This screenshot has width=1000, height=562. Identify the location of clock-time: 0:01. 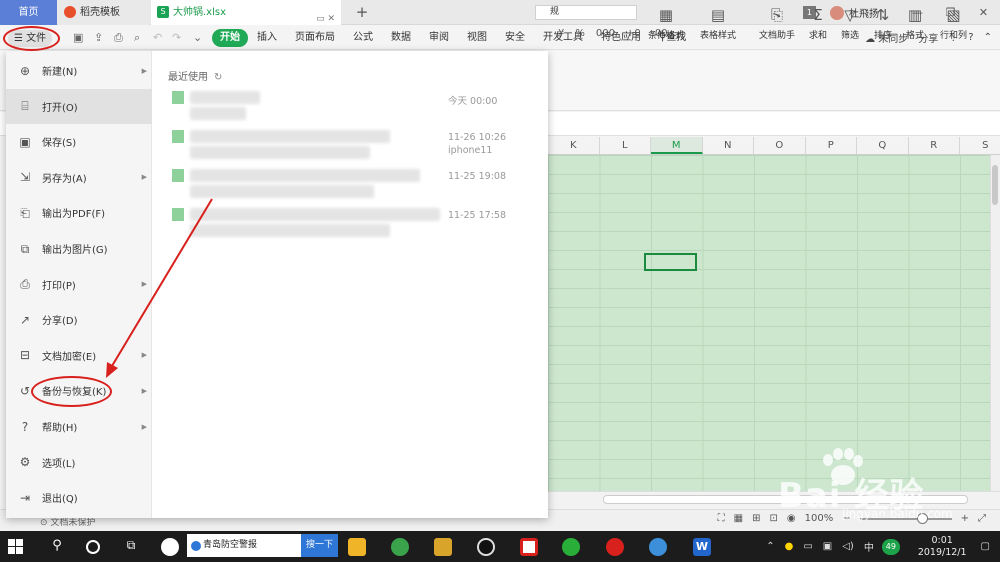
(942, 540).